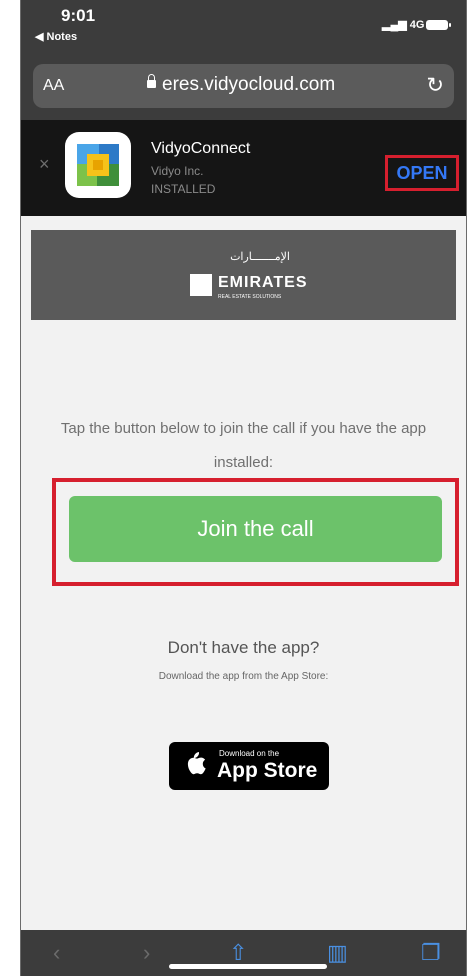 This screenshot has width=467, height=976. Describe the element at coordinates (146, 953) in the screenshot. I see `forward-arrow-icon: ›` at that location.